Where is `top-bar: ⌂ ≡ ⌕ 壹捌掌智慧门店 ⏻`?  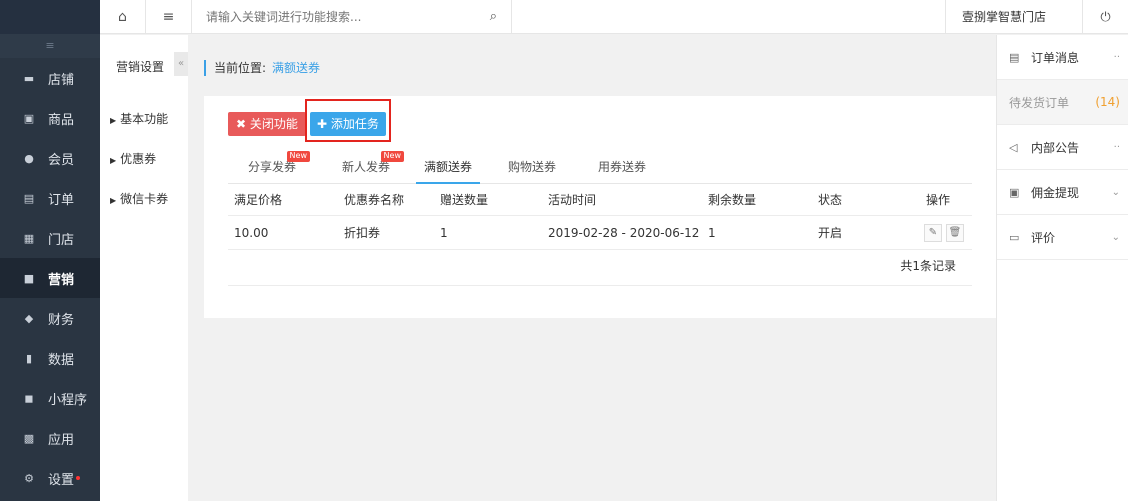
top-bar: ⌂ ≡ ⌕ 壹捌掌智慧门店 ⏻ is located at coordinates (614, 17).